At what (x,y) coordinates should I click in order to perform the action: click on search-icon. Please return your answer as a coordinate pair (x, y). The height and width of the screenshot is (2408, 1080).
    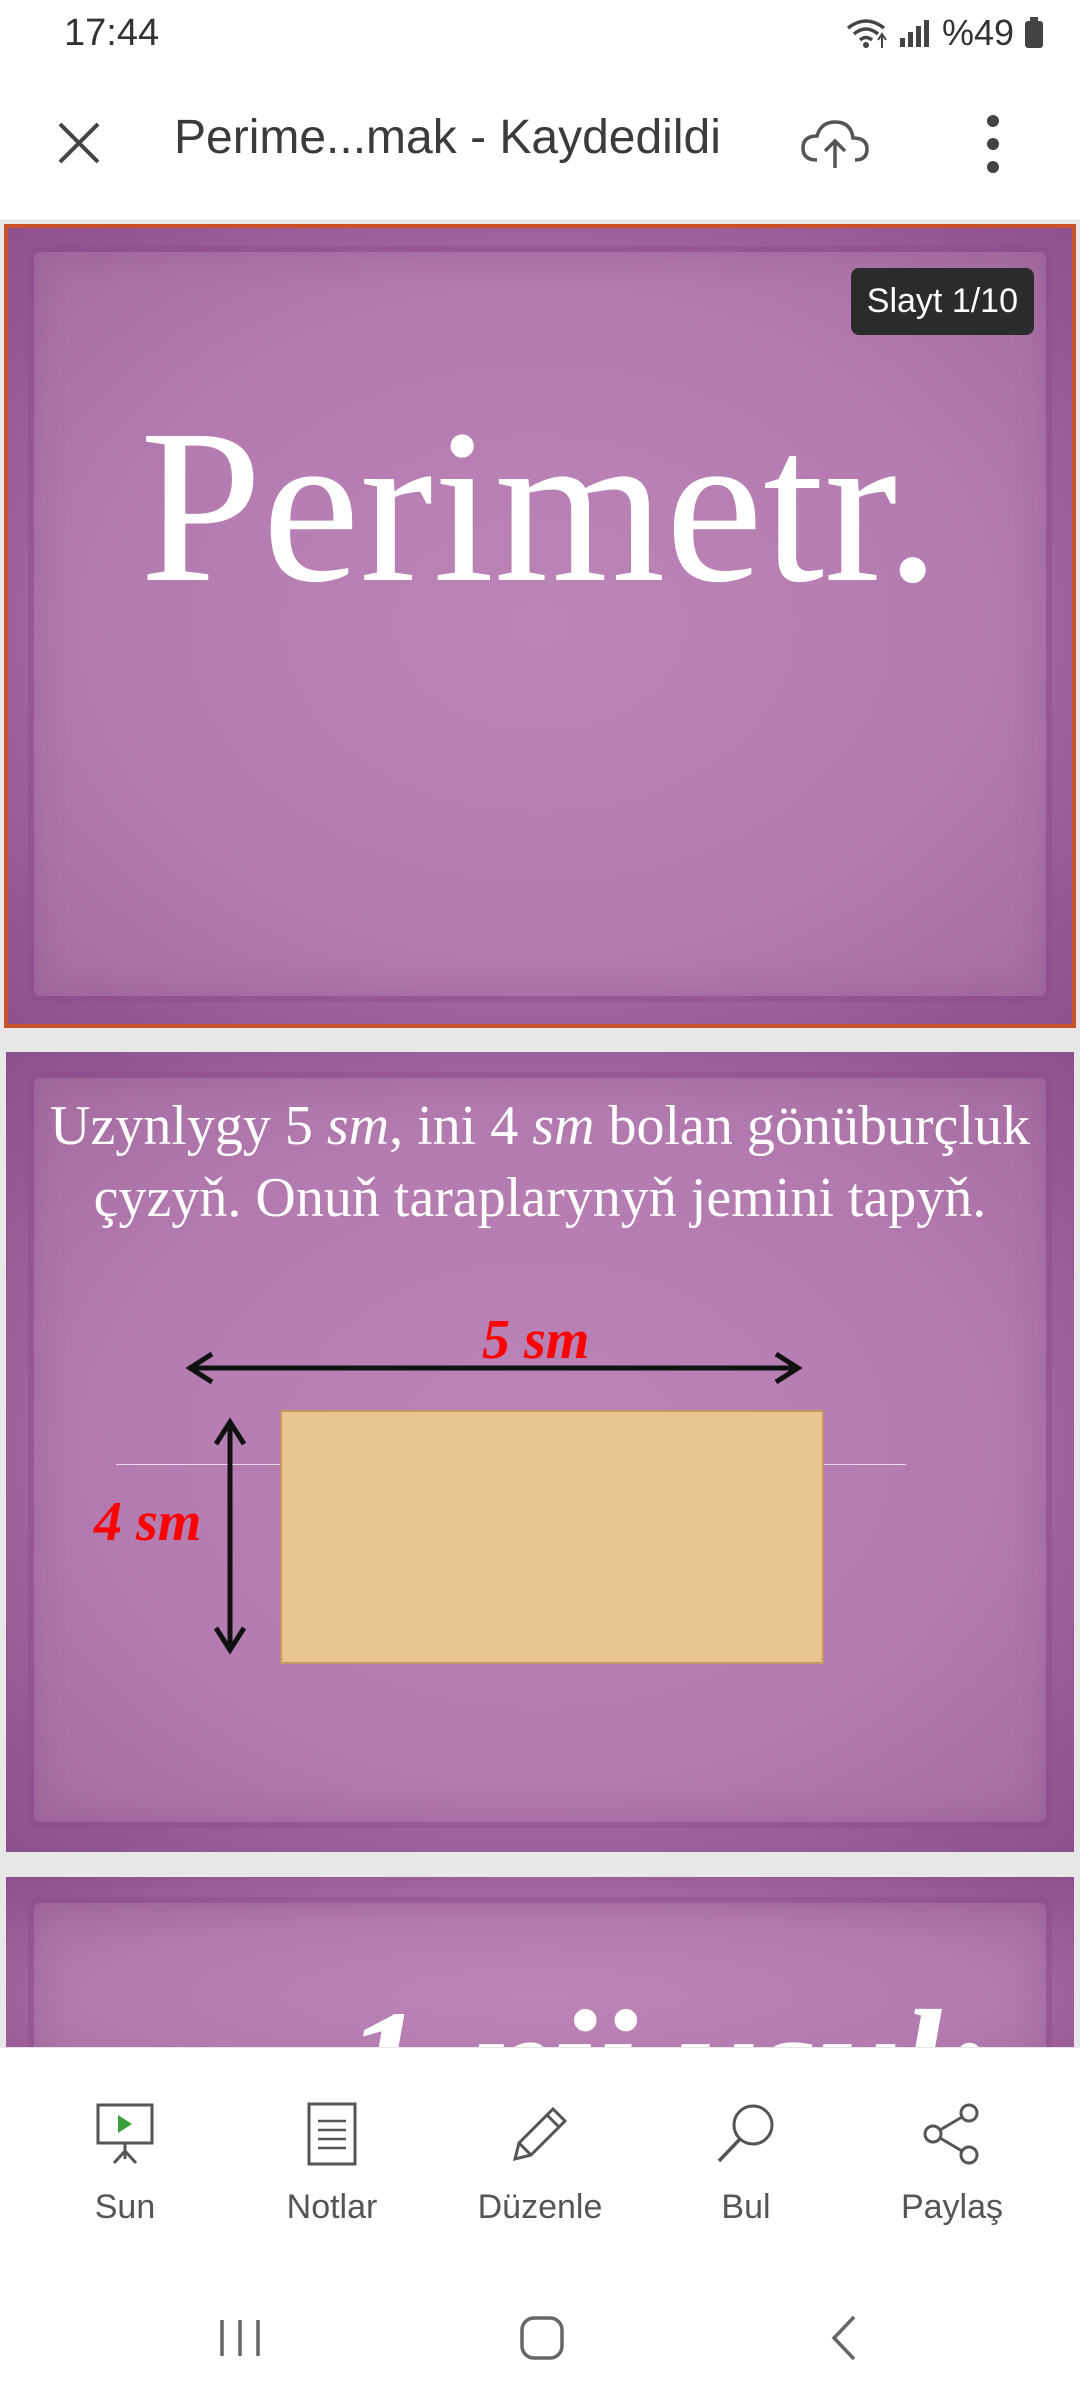
    Looking at the image, I should click on (745, 2133).